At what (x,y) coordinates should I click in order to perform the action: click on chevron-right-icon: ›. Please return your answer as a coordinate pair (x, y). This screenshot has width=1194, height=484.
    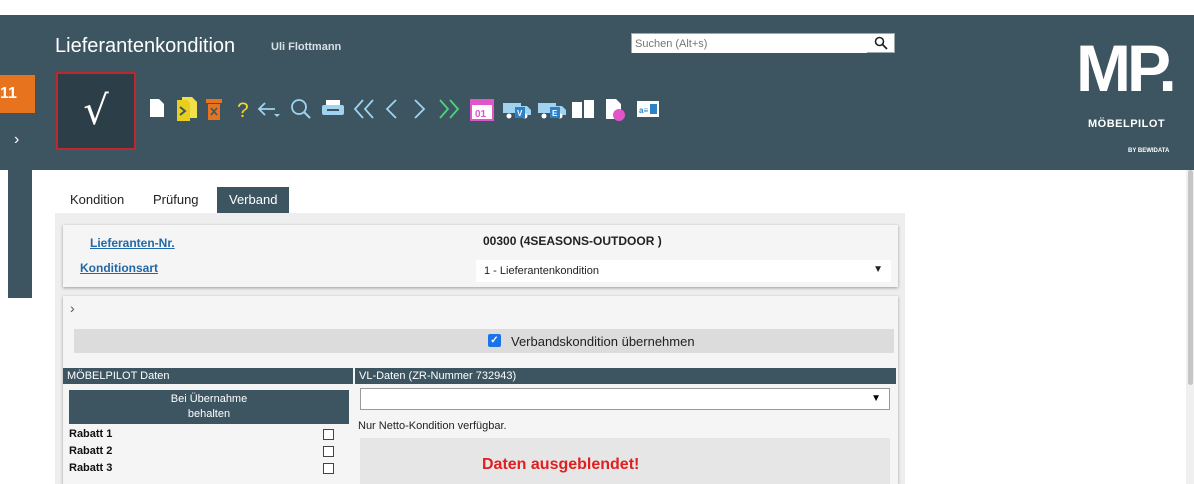
    Looking at the image, I should click on (17, 139).